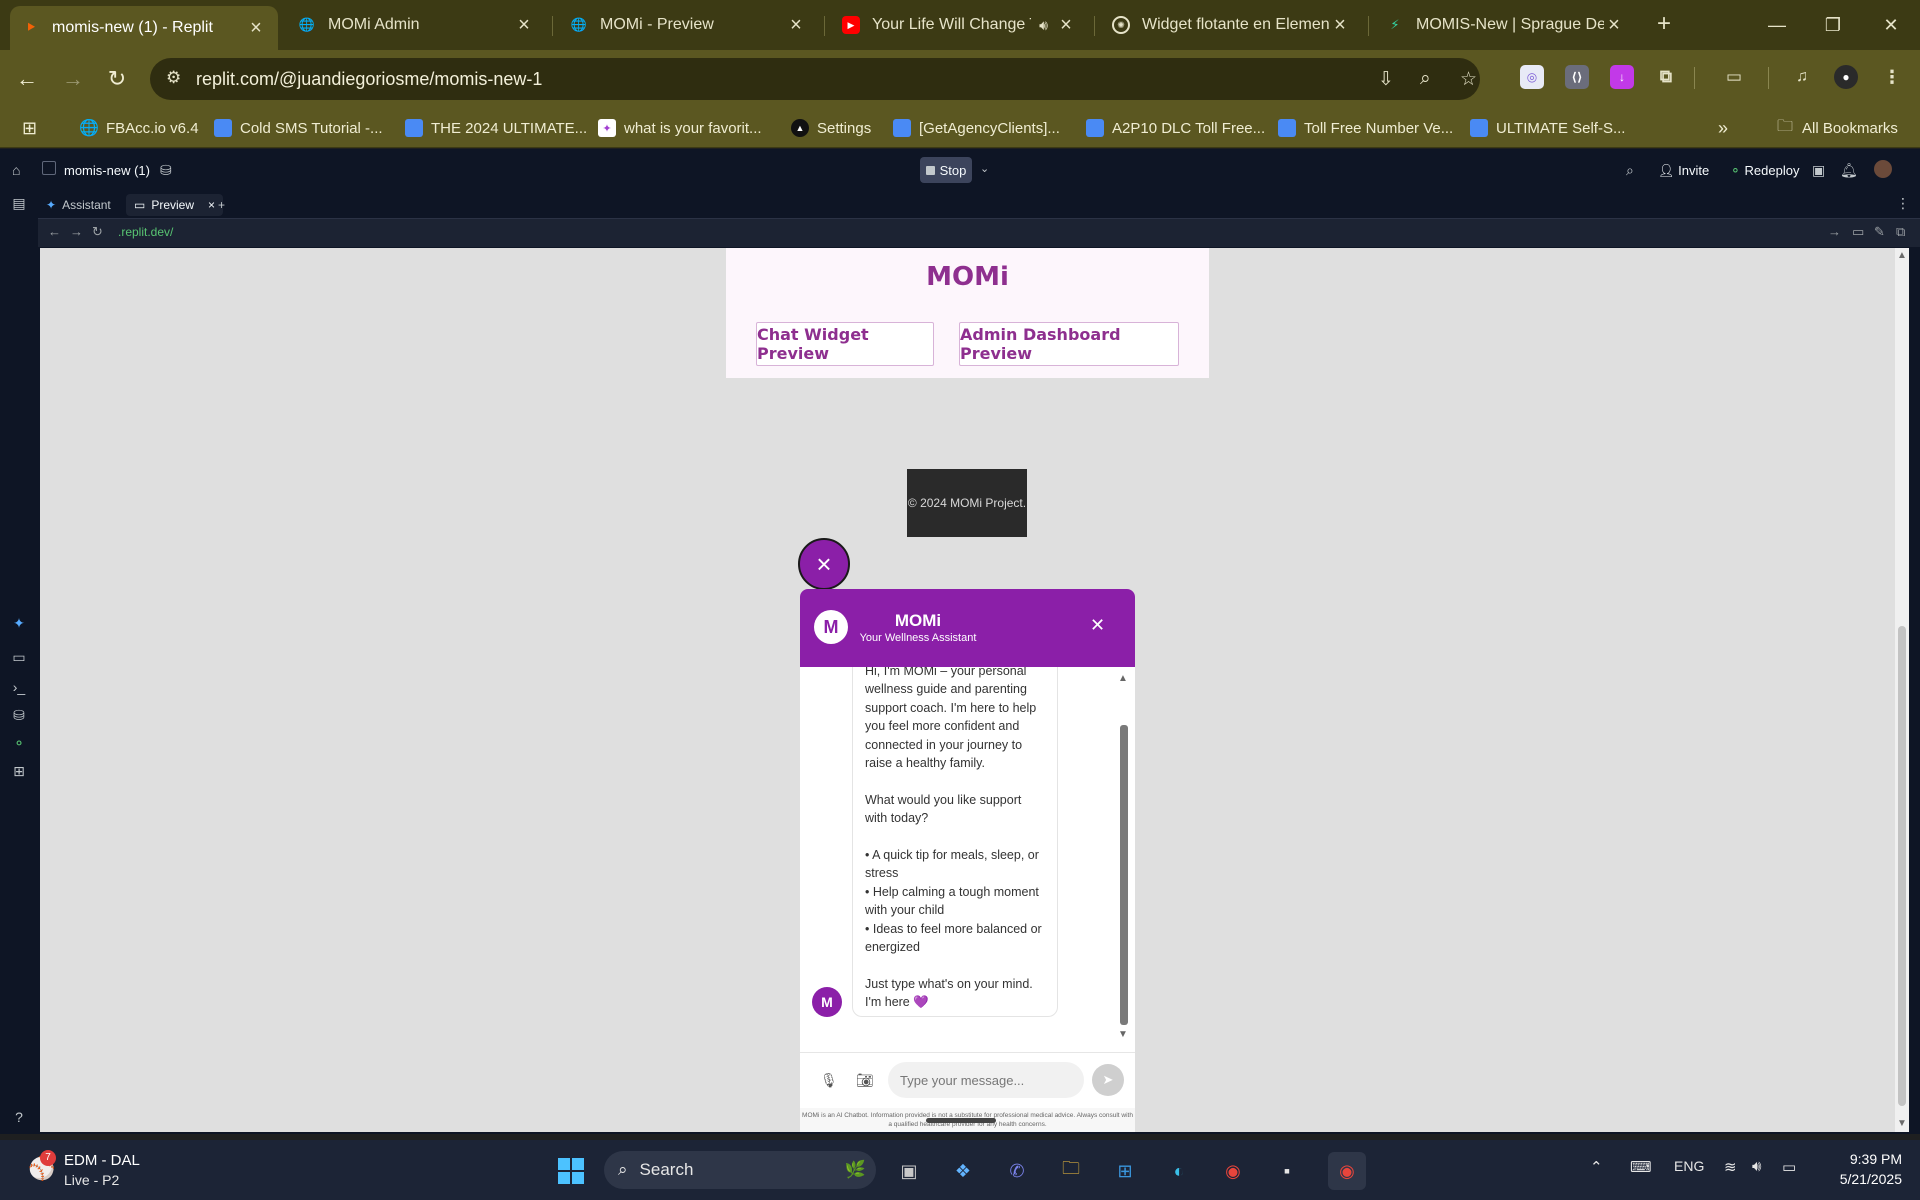  What do you see at coordinates (1630, 170) in the screenshot?
I see `search-icon: ⌕` at bounding box center [1630, 170].